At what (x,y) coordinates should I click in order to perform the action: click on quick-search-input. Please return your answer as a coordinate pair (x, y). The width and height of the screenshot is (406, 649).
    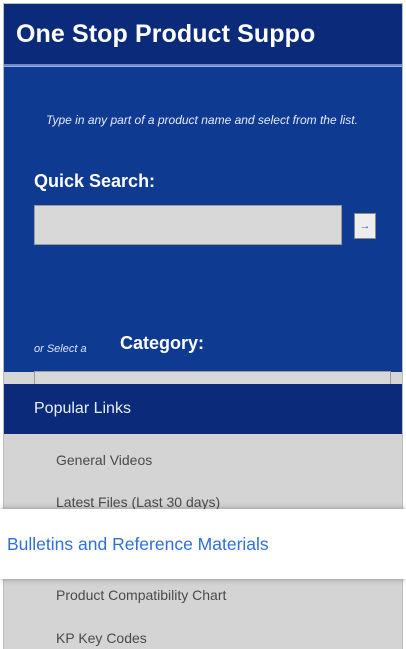
    Looking at the image, I should click on (188, 225).